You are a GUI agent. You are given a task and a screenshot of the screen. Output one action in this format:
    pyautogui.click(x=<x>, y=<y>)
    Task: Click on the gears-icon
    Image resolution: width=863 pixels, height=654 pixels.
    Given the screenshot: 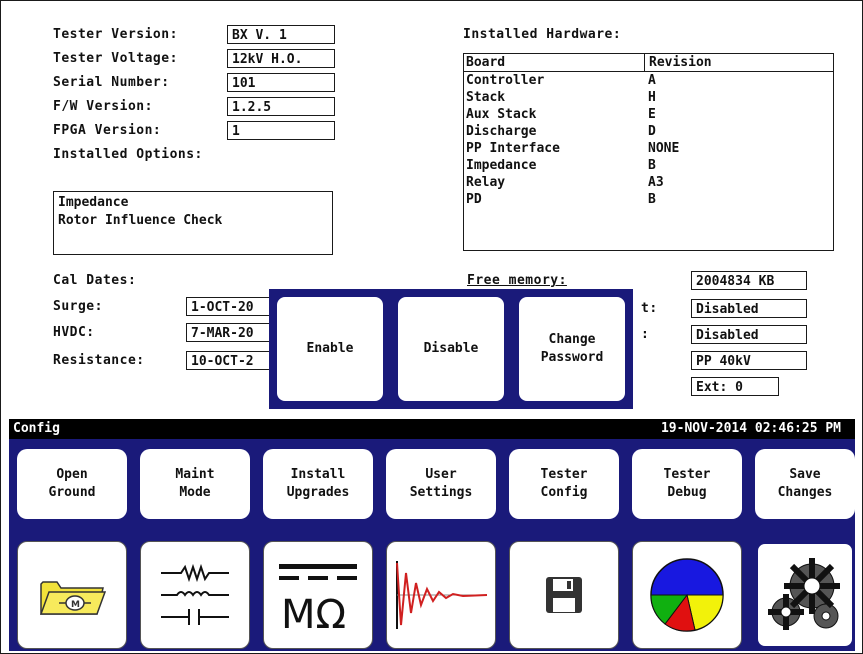 What is the action you would take?
    pyautogui.click(x=804, y=594)
    